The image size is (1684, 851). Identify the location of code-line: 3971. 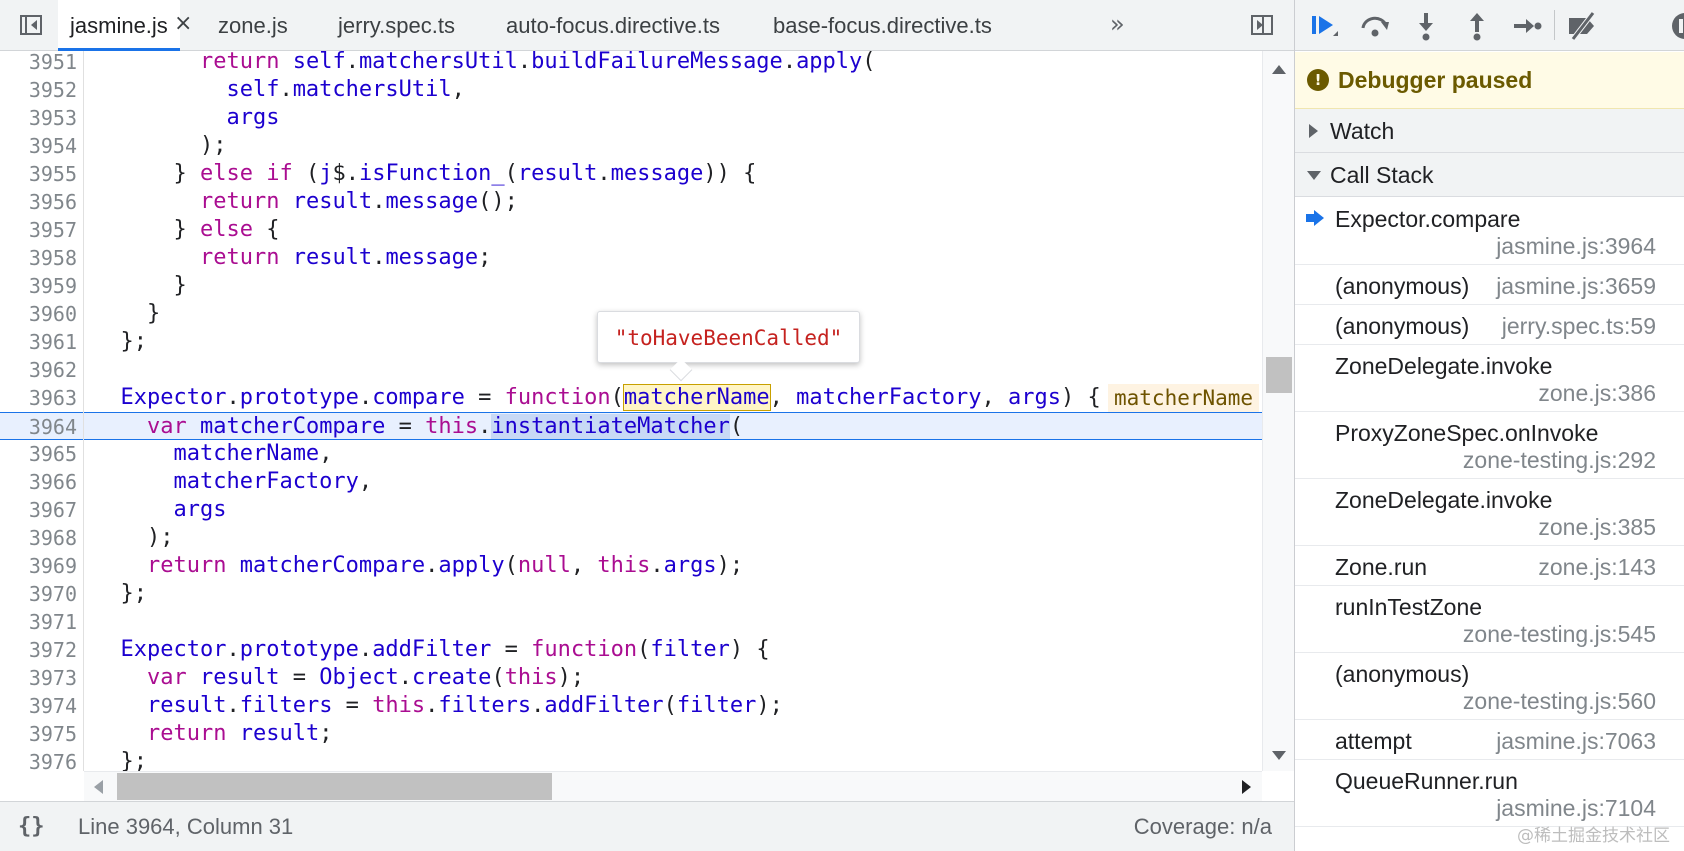
(631, 622).